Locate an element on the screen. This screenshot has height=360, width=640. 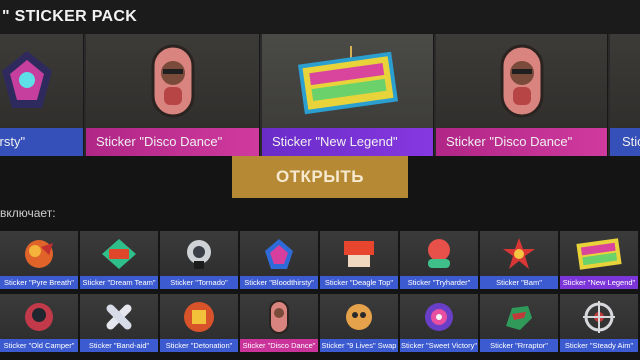
sticker-card-label: Sticker "Dream Team" is located at coordinates (119, 282).